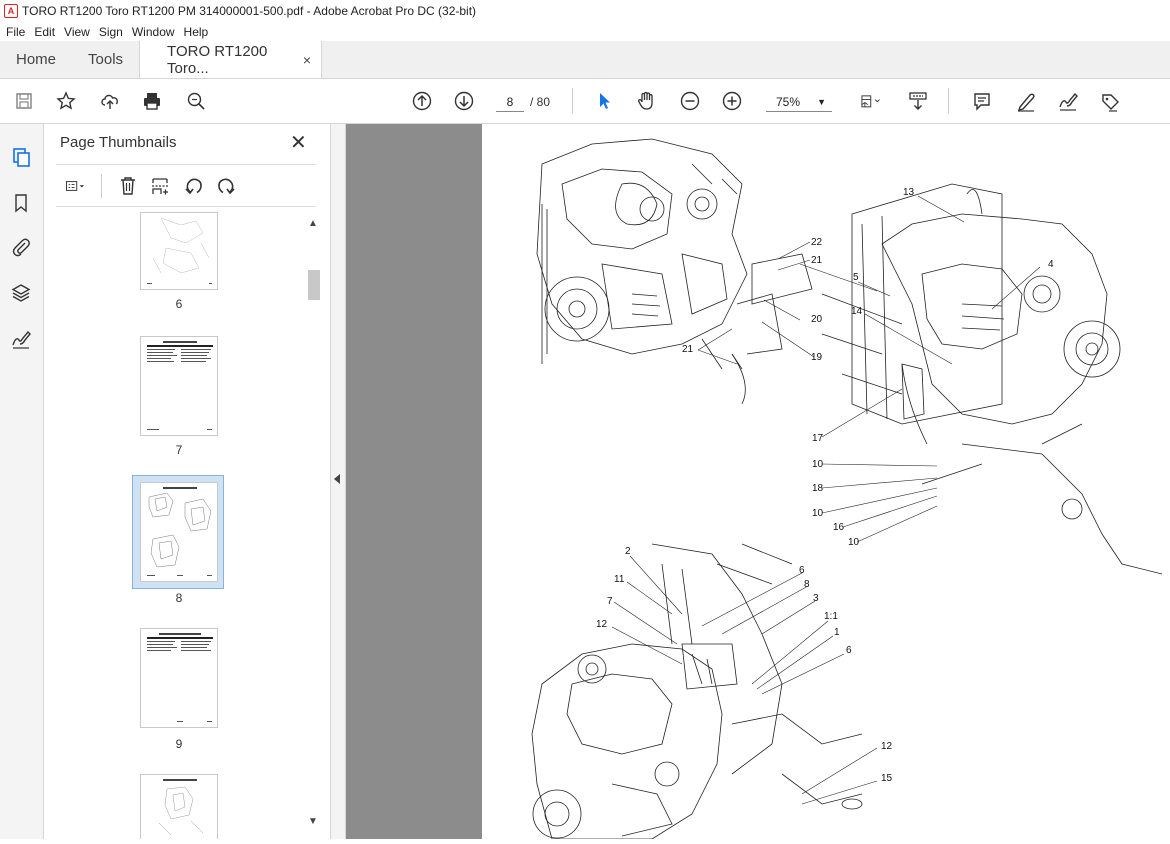 This screenshot has height=844, width=1170. What do you see at coordinates (690, 101) in the screenshot?
I see `zoom-out-icon` at bounding box center [690, 101].